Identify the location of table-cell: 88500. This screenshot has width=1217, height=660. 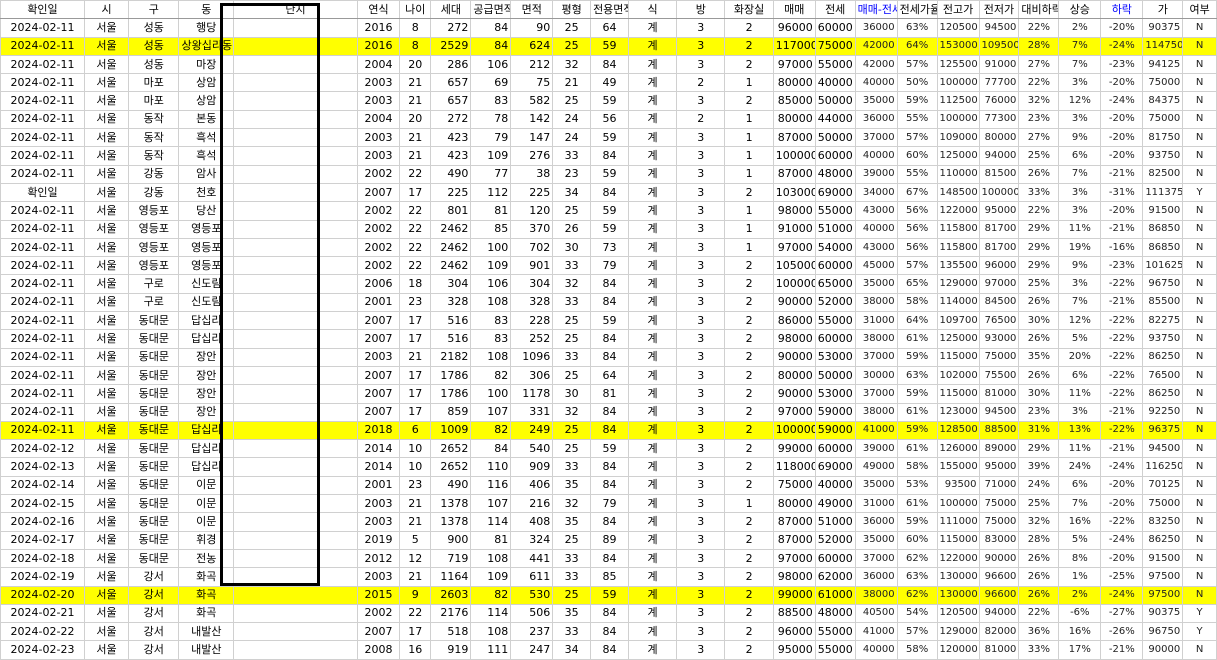
(999, 430).